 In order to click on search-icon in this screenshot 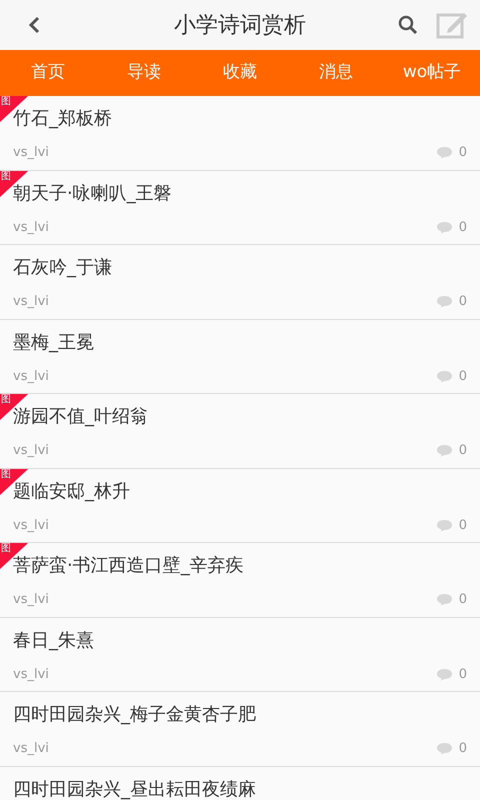, I will do `click(408, 25)`.